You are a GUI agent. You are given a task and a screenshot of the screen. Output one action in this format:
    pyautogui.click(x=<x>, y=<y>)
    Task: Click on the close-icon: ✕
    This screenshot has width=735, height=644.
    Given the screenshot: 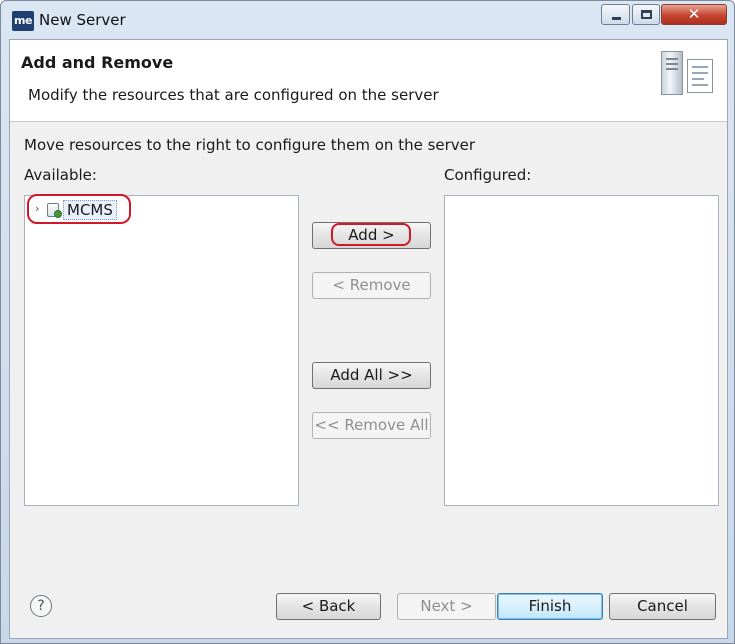 What is the action you would take?
    pyautogui.click(x=694, y=14)
    